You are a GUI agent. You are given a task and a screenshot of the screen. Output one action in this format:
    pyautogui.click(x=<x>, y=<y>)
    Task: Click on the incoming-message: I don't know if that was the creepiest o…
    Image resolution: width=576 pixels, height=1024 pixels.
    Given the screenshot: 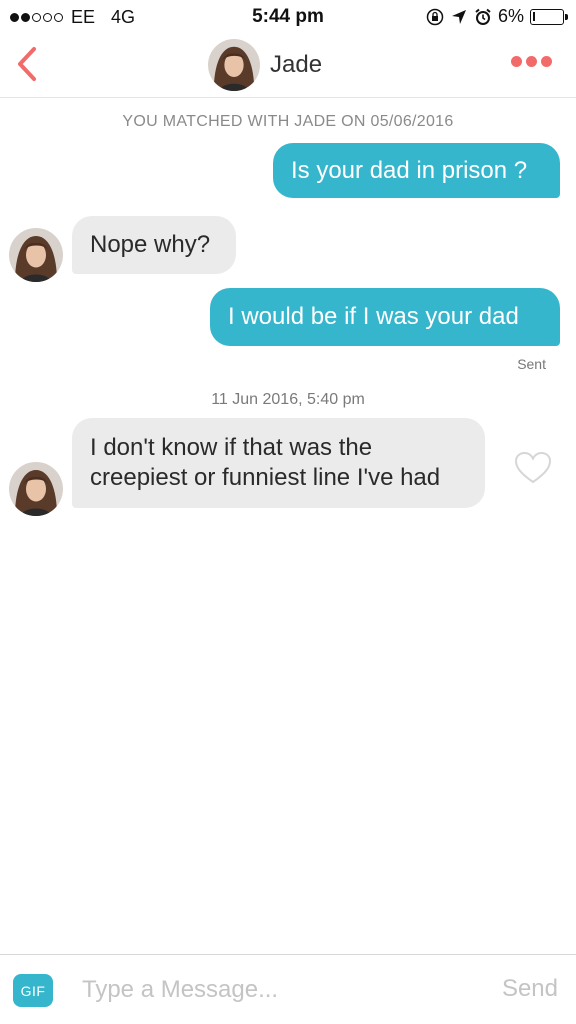 What is the action you would take?
    pyautogui.click(x=278, y=463)
    